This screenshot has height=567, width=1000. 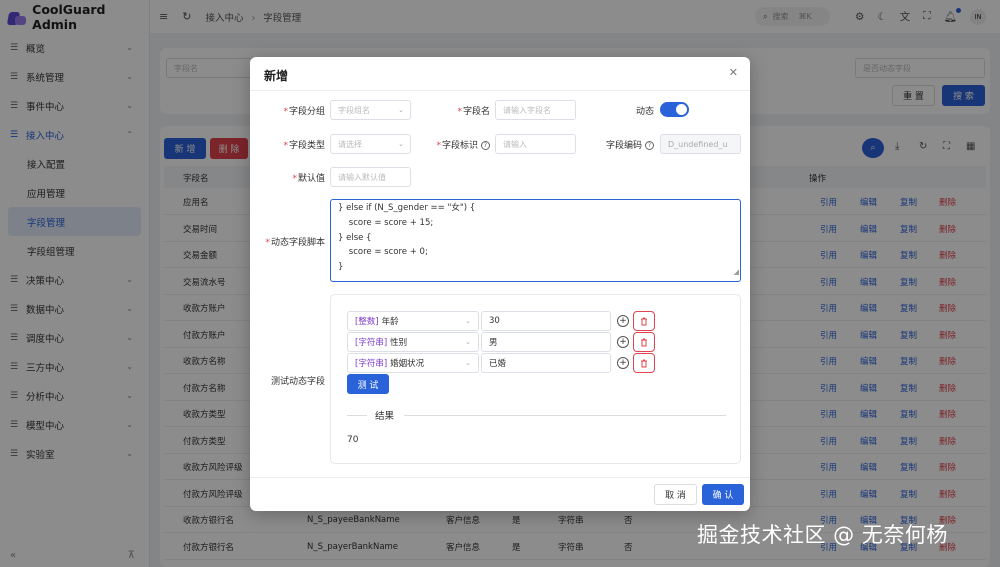 What do you see at coordinates (455, 144) in the screenshot?
I see `field-identifier-label: *字段标识?` at bounding box center [455, 144].